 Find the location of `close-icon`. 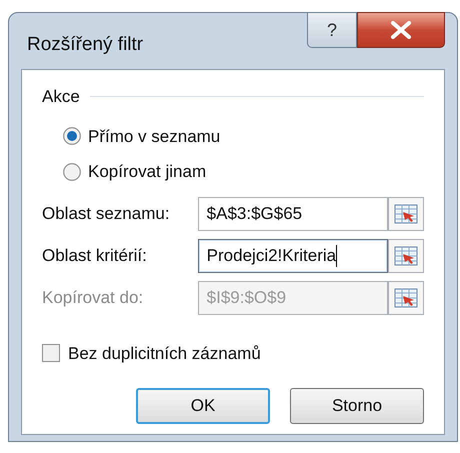

close-icon is located at coordinates (401, 30).